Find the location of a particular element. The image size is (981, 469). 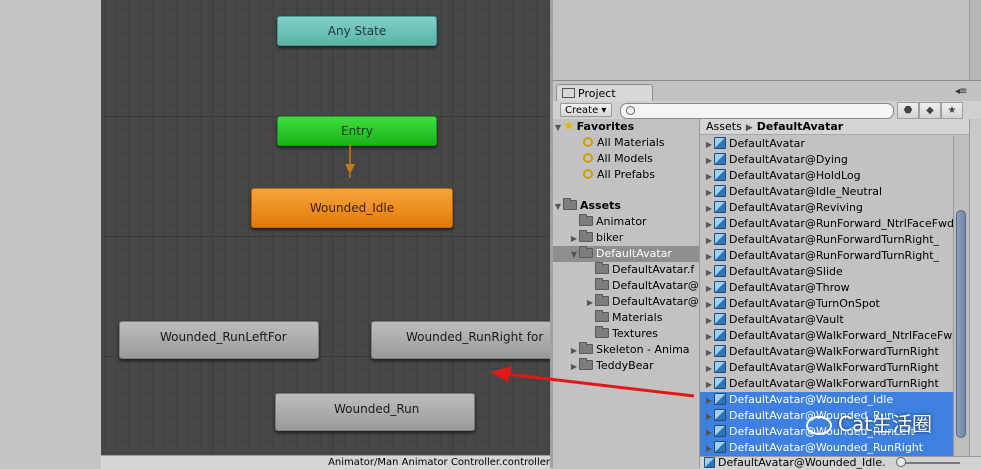

breadcrumb-arrow-icon: ▶ is located at coordinates (749, 128).